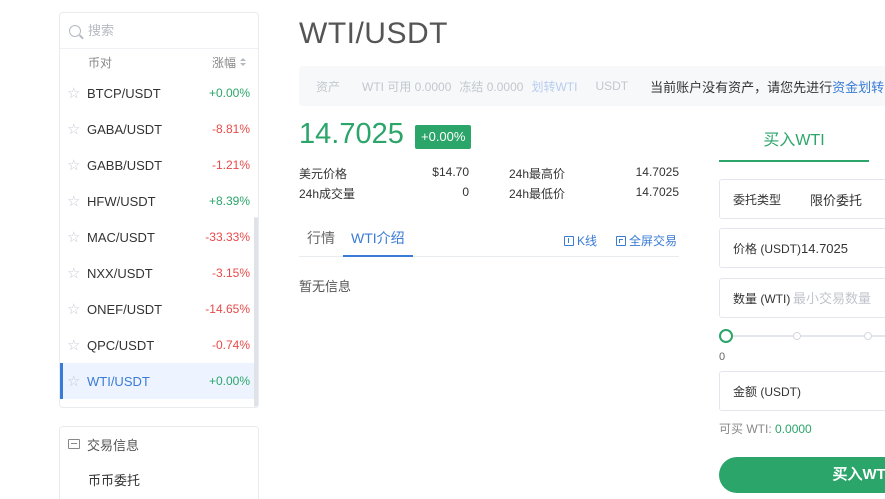 The height and width of the screenshot is (499, 885). I want to click on transfer-link: 划转WTI, so click(554, 86).